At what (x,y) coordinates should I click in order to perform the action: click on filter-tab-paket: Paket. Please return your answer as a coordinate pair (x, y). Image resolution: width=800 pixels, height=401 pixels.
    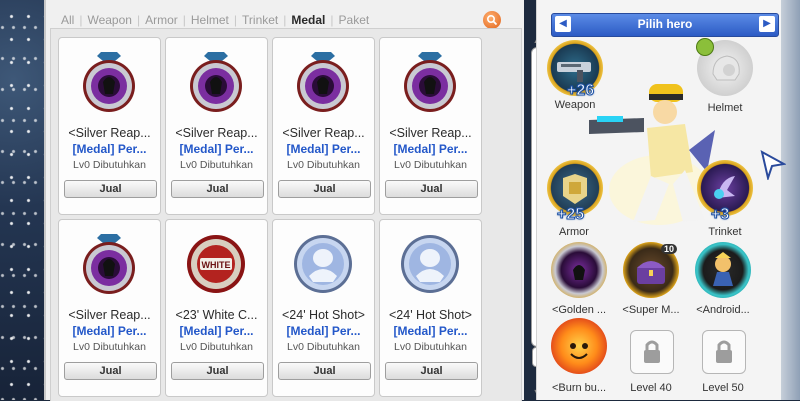
    Looking at the image, I should click on (354, 20).